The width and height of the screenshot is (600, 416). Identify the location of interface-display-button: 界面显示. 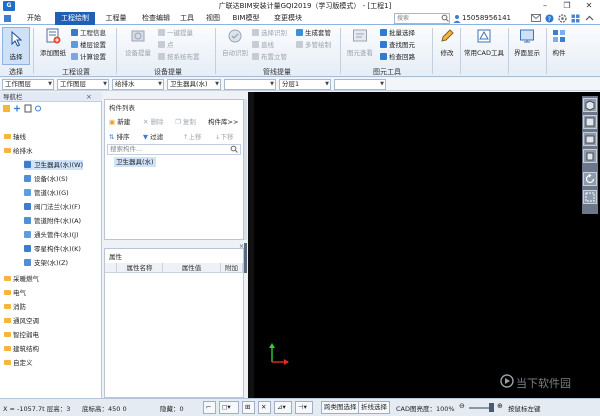
(527, 45).